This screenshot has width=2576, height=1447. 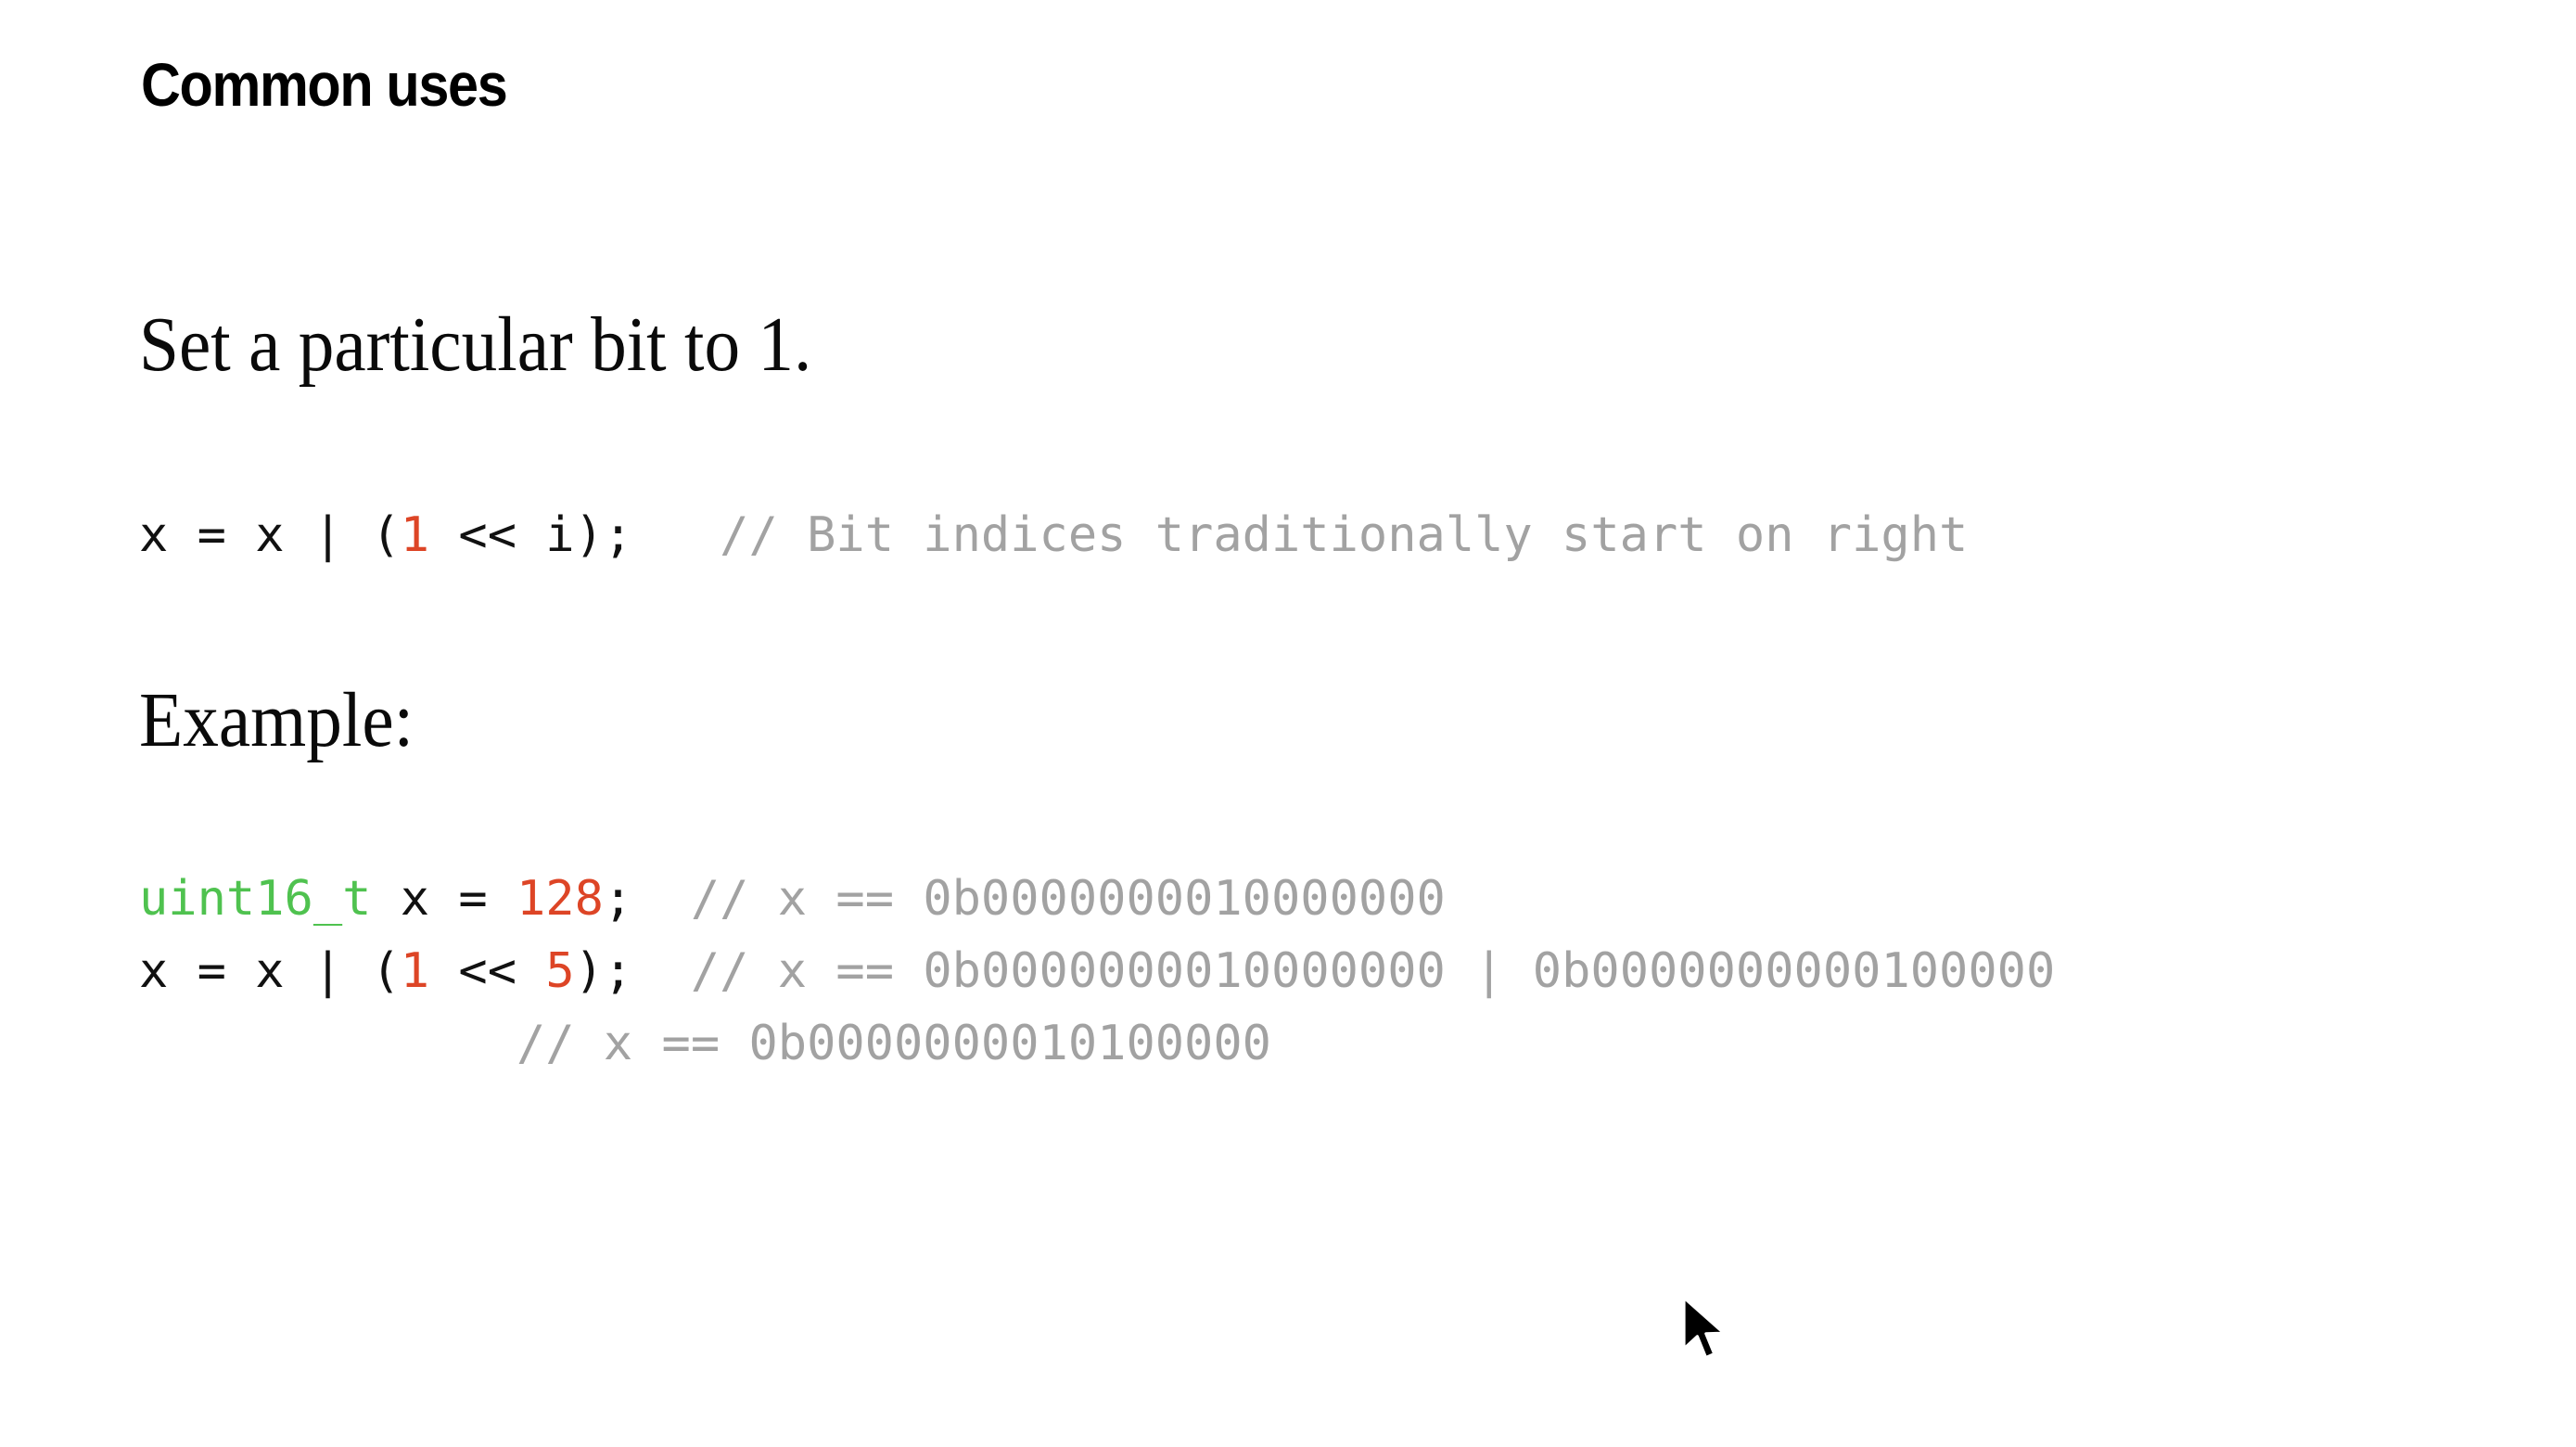 What do you see at coordinates (443, 899) in the screenshot?
I see `code-token-assign: x =` at bounding box center [443, 899].